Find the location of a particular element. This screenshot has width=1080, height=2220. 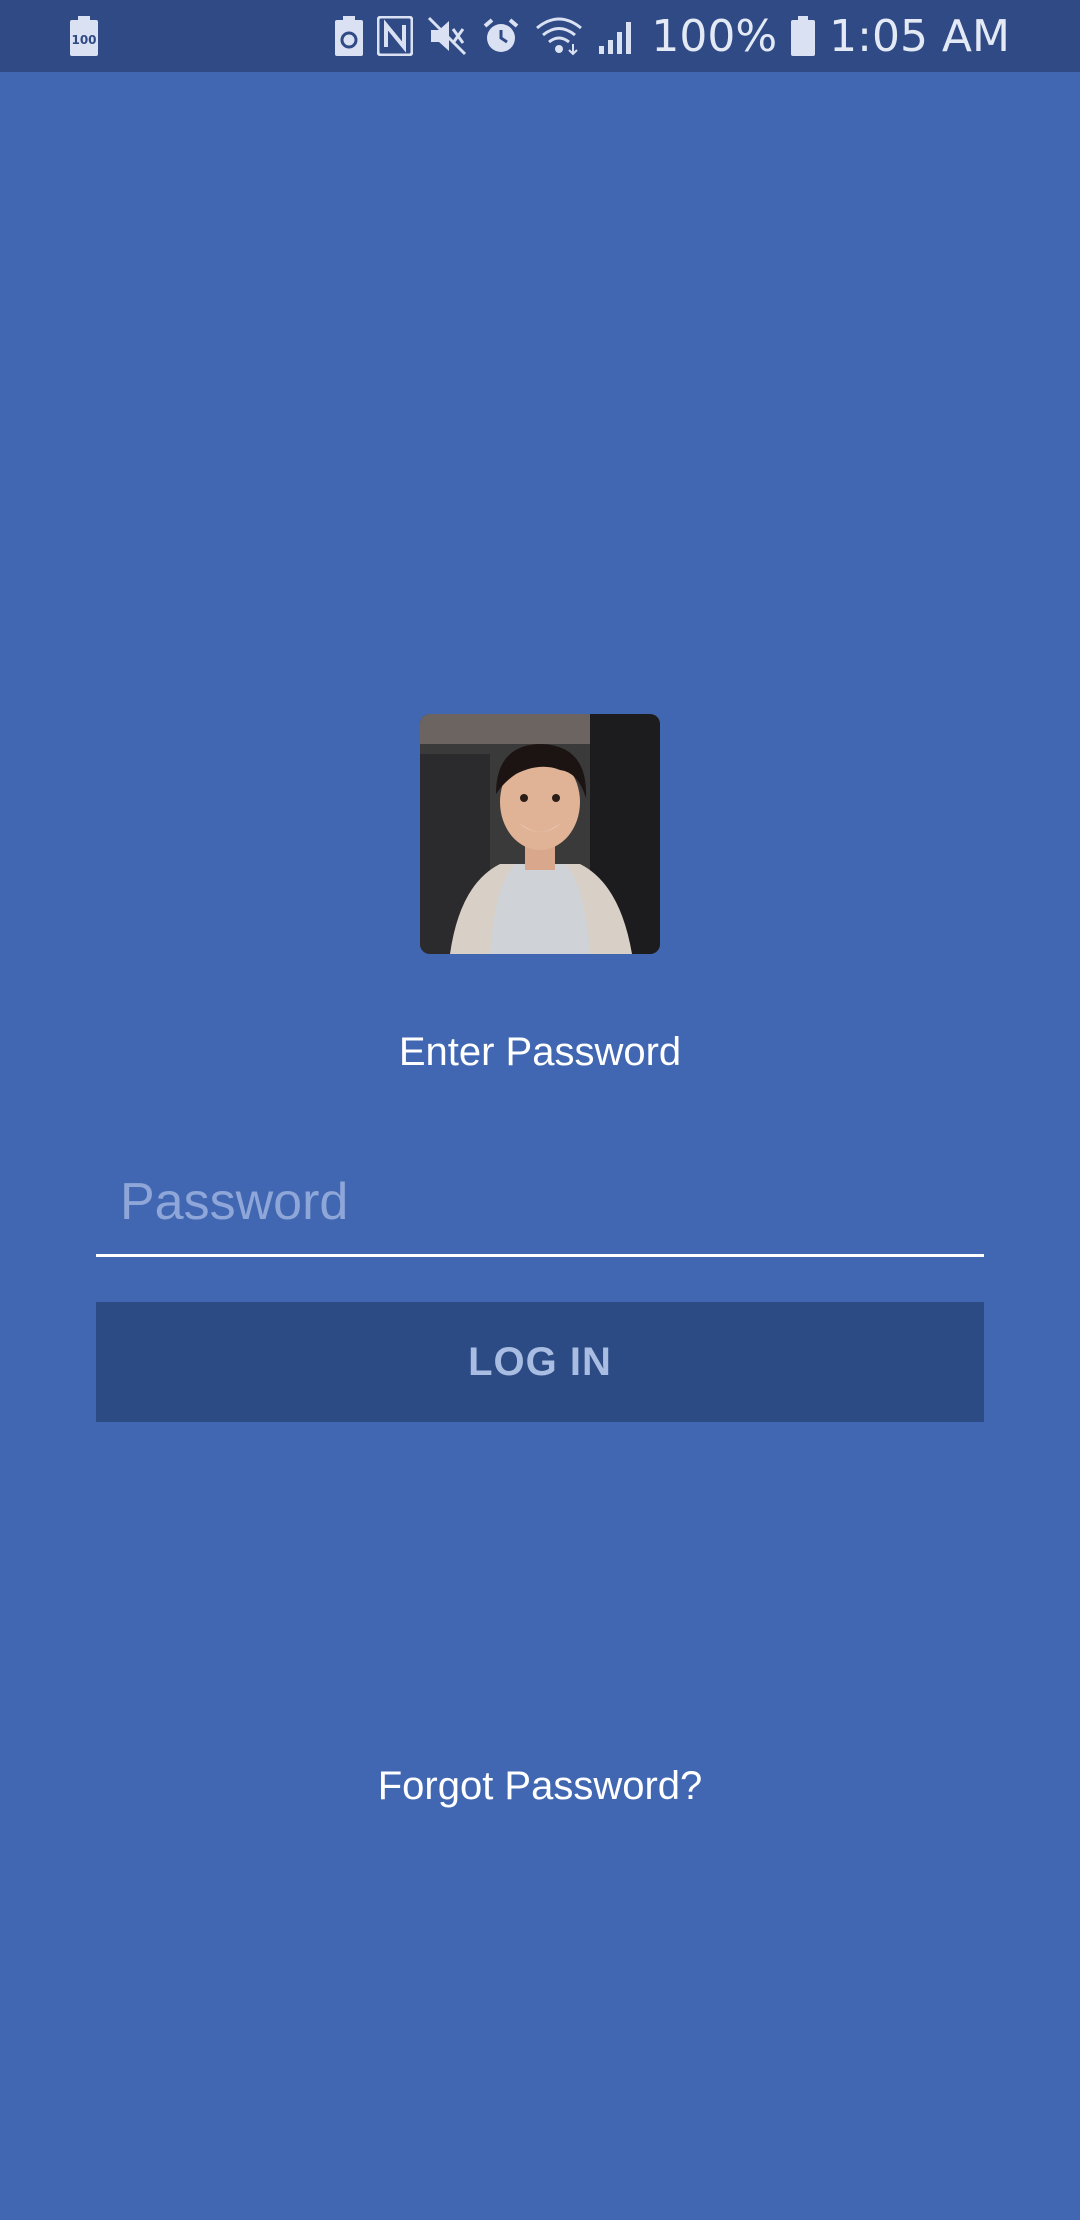

alarm-icon is located at coordinates (501, 36).